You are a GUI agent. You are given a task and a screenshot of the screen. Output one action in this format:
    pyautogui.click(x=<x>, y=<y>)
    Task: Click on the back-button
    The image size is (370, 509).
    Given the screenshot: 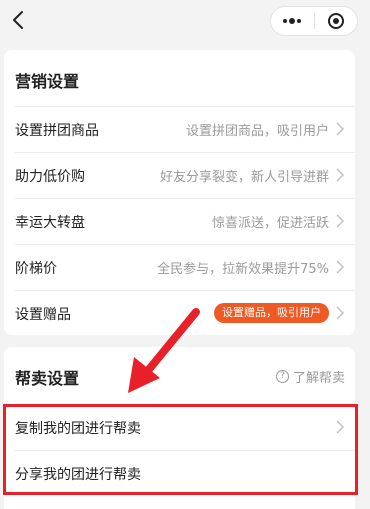 What is the action you would take?
    pyautogui.click(x=18, y=20)
    